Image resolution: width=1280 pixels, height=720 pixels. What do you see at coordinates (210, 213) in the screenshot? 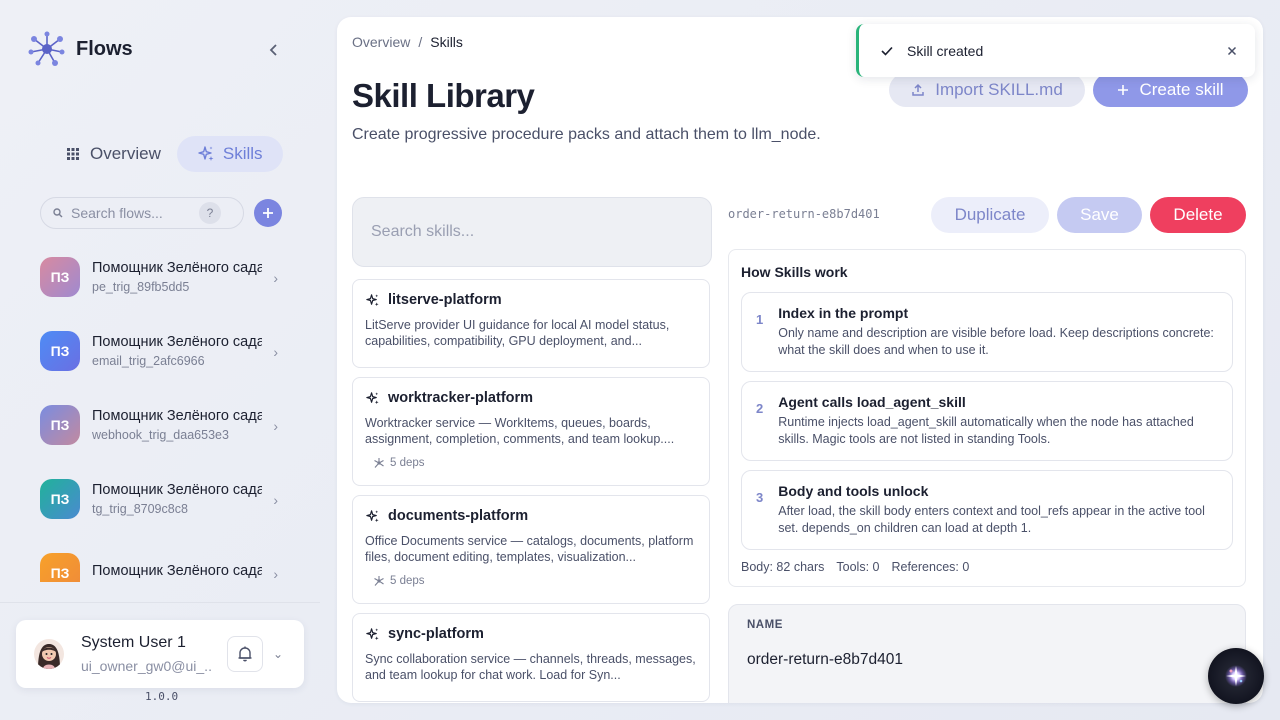
I see `search-help-icon: ?` at bounding box center [210, 213].